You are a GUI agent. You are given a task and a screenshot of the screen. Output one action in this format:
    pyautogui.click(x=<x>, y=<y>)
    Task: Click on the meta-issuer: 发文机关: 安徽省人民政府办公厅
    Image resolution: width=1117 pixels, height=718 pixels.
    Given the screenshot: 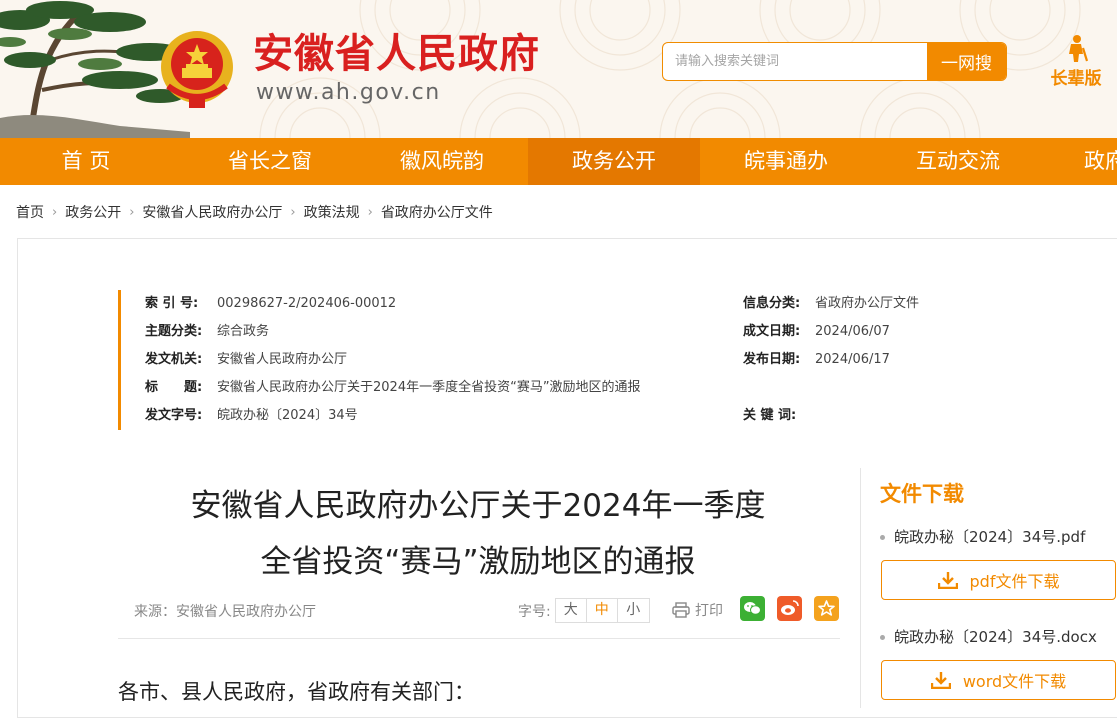 What is the action you would take?
    pyautogui.click(x=246, y=360)
    